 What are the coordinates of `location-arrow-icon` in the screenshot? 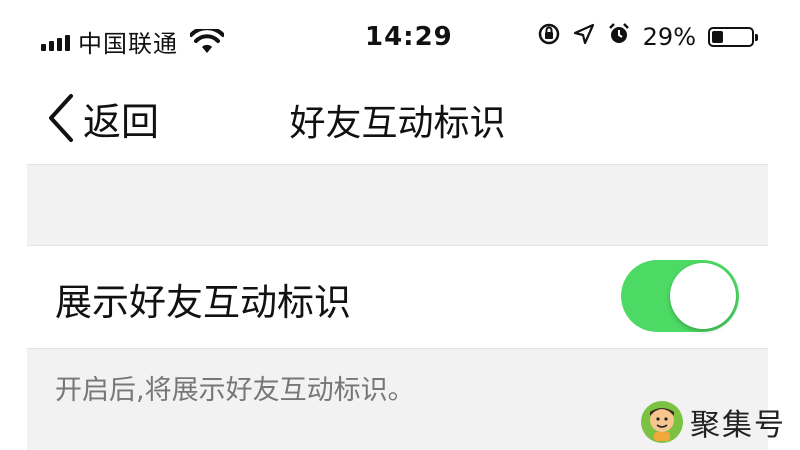 It's located at (584, 36).